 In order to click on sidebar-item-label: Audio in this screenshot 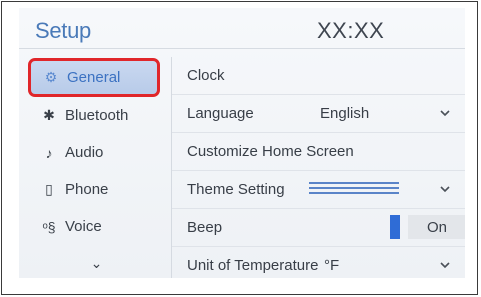, I will do `click(84, 152)`.